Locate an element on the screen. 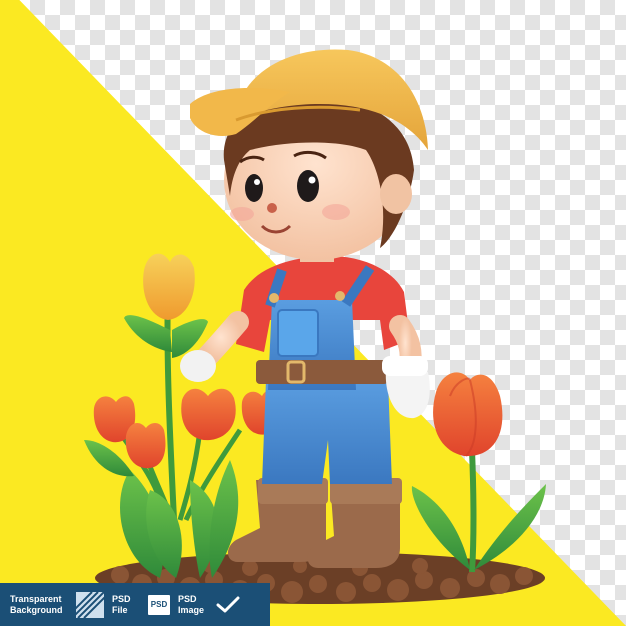  badge-item3-line2: Image is located at coordinates (191, 609).